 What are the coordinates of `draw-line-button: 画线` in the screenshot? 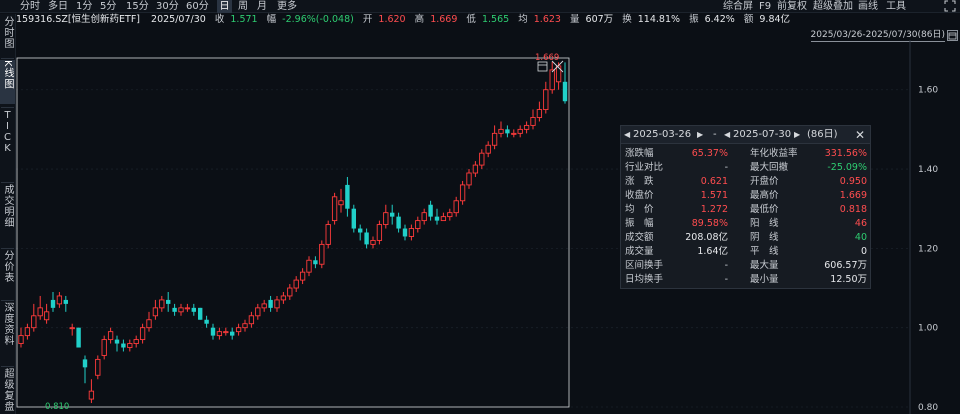 It's located at (868, 6).